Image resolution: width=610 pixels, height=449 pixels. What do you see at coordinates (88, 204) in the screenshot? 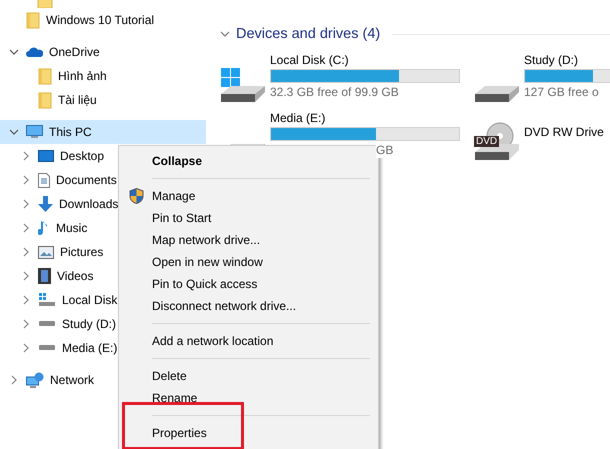
I see `nav-item: Downloads` at bounding box center [88, 204].